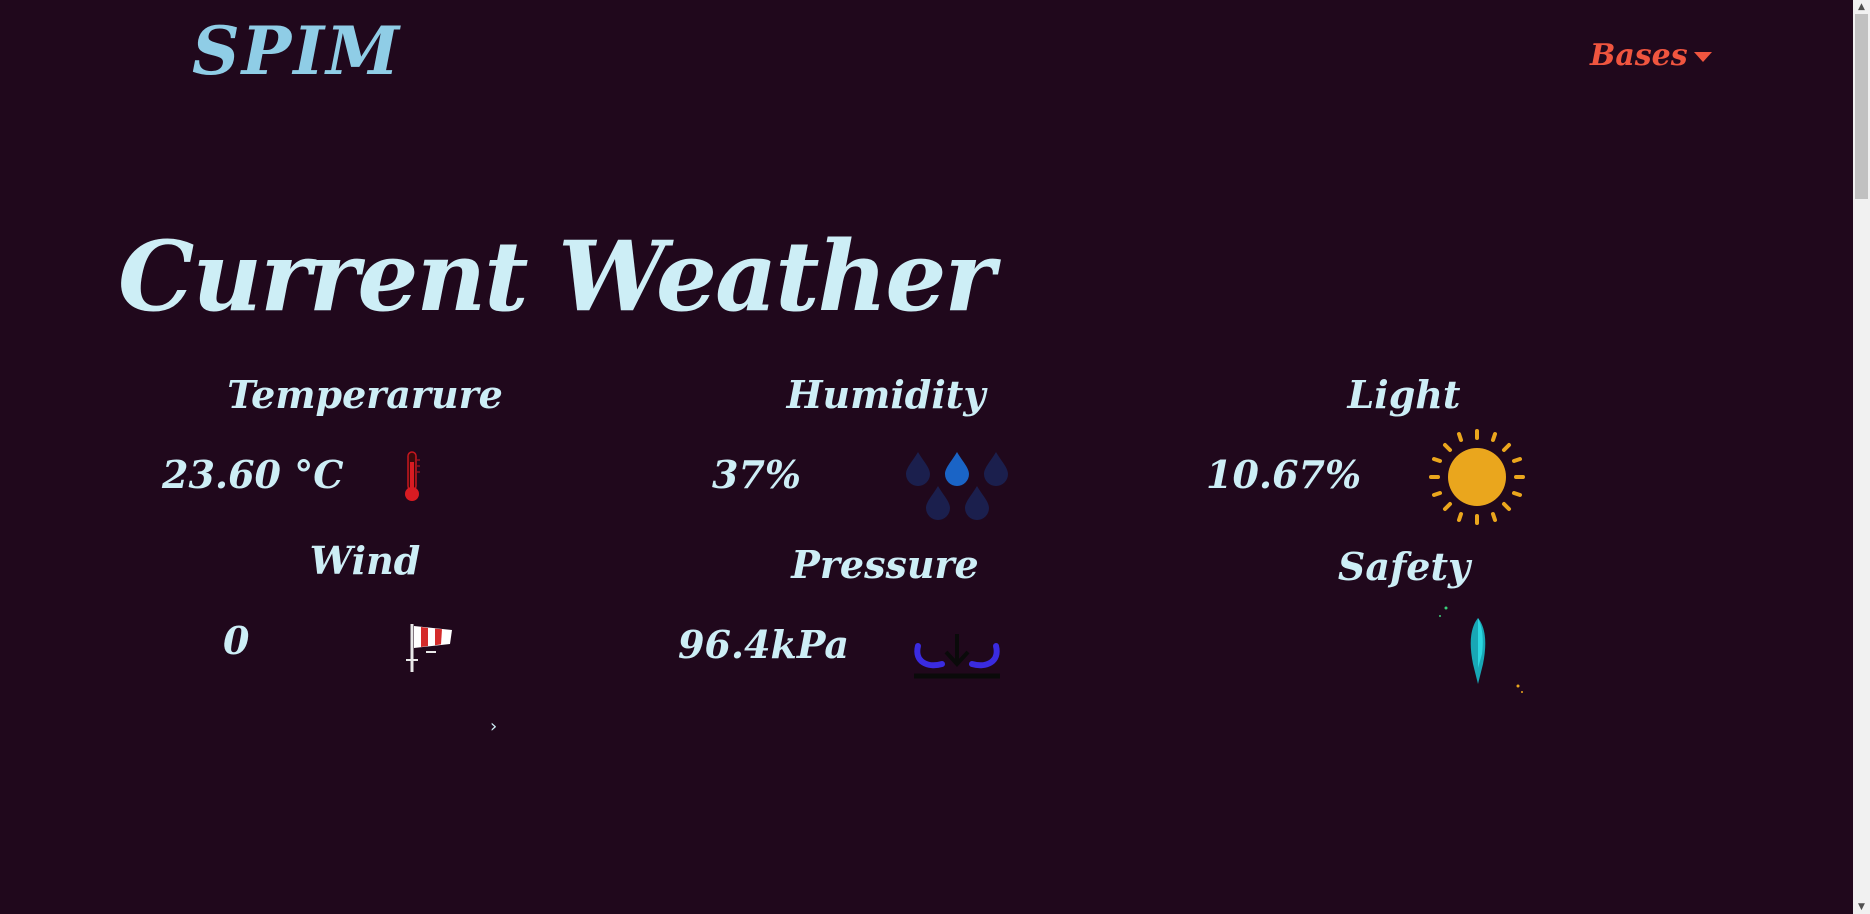 The height and width of the screenshot is (914, 1870). I want to click on humidity-value: 37%, so click(756, 474).